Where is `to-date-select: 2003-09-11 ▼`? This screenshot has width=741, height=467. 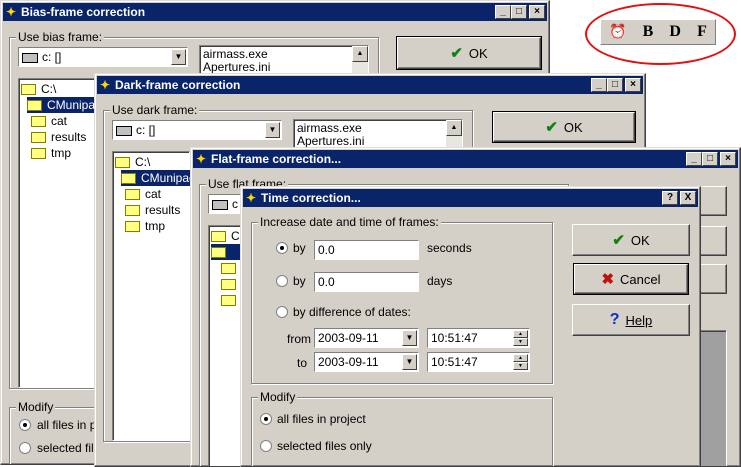 to-date-select: 2003-09-11 ▼ is located at coordinates (366, 362).